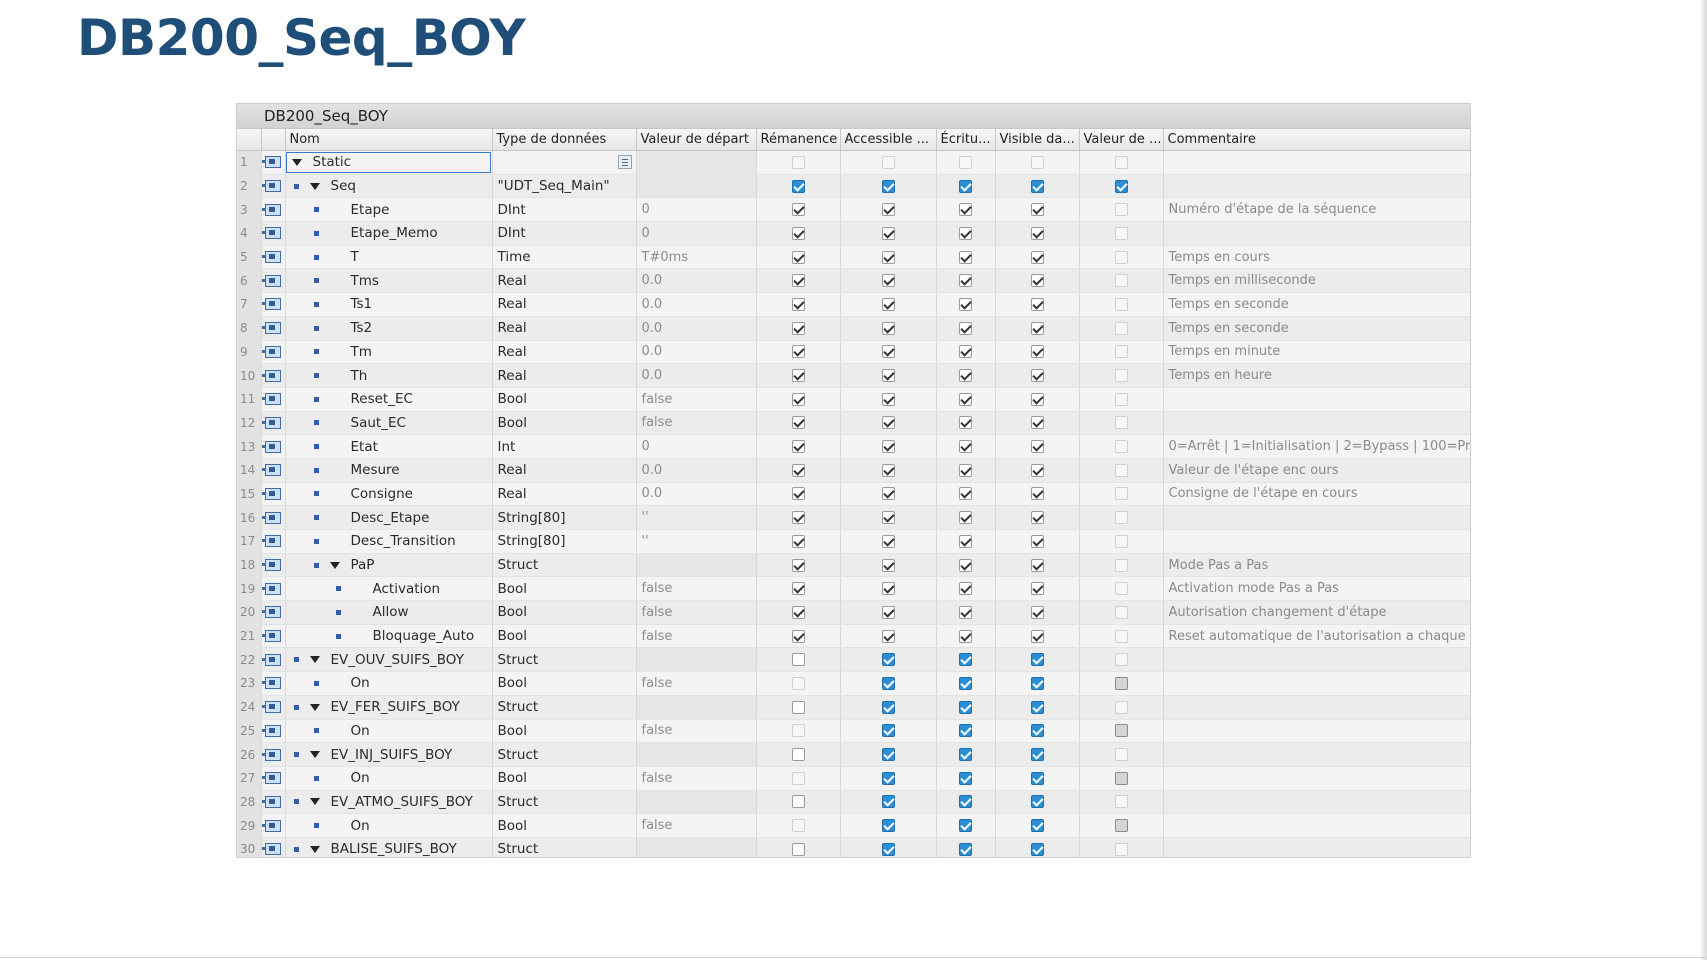  What do you see at coordinates (389, 446) in the screenshot?
I see `name-cell: Etat` at bounding box center [389, 446].